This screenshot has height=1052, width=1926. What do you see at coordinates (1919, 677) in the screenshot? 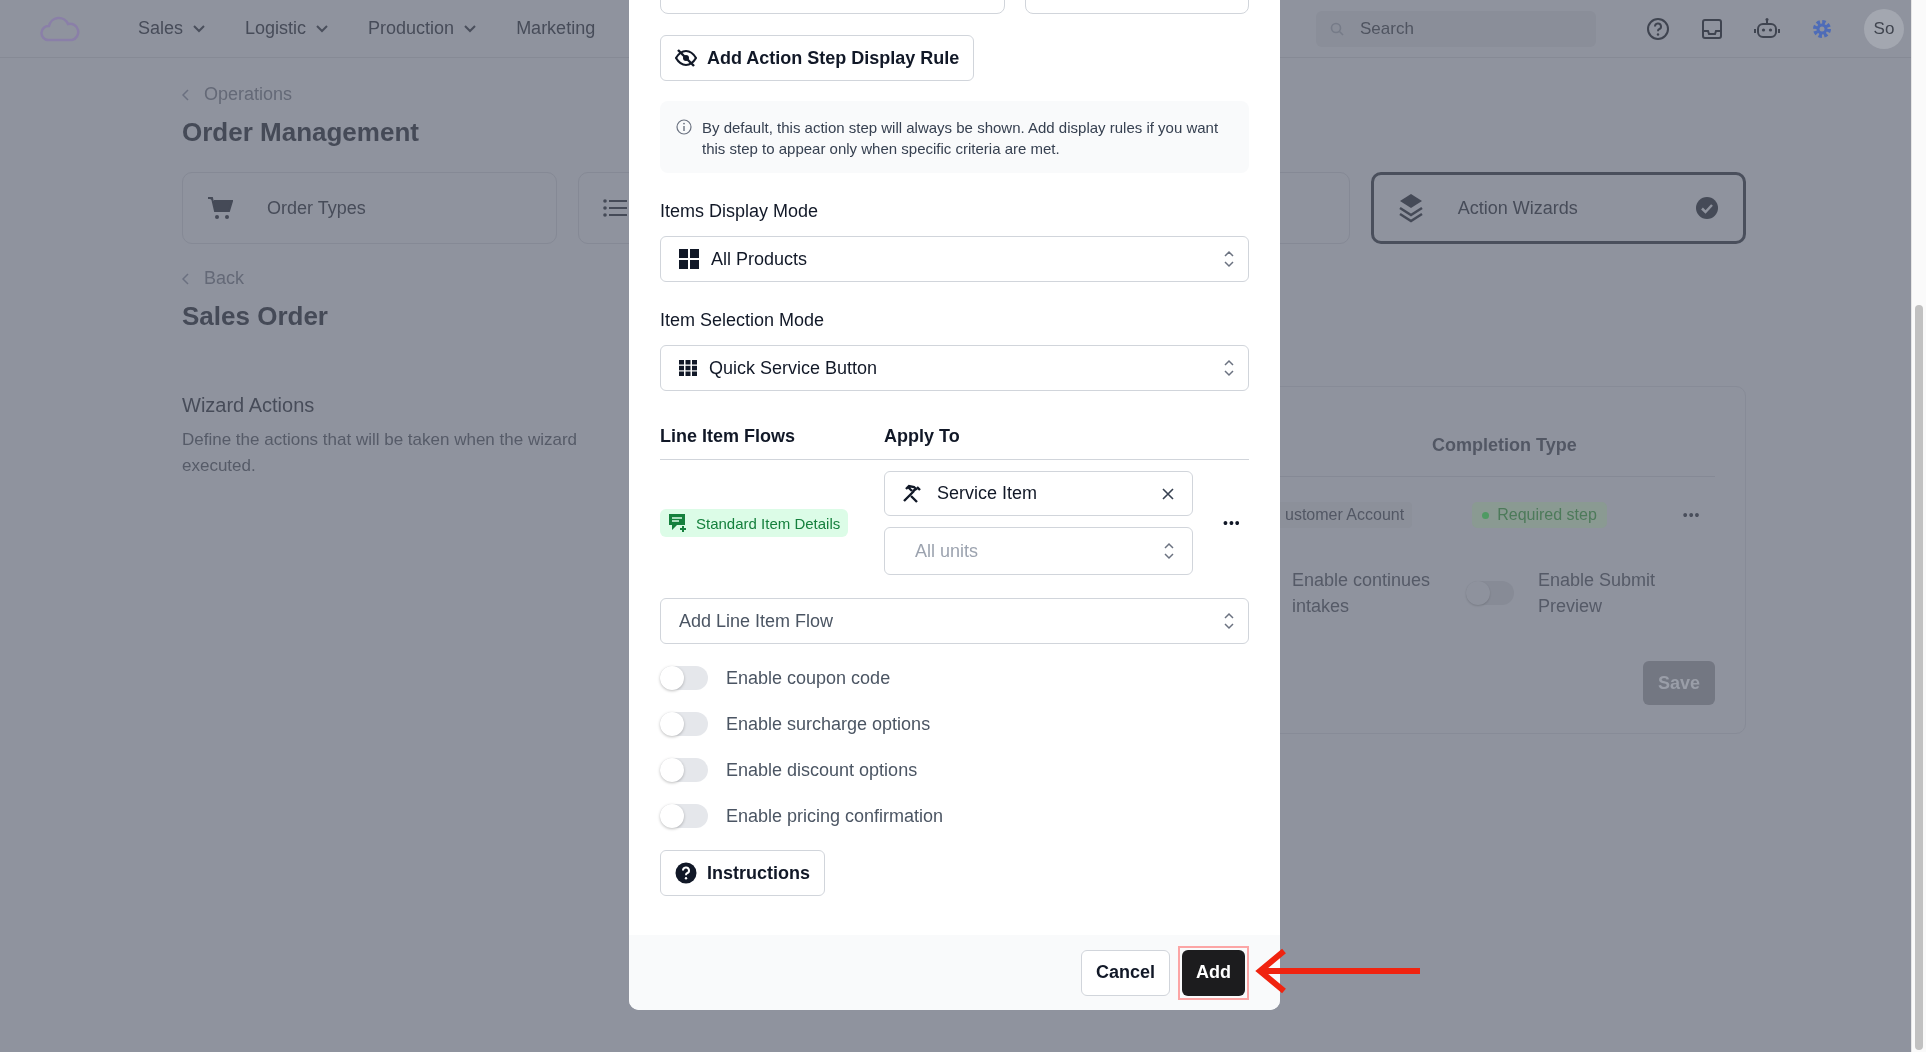
I see `scrollbar-thumb` at bounding box center [1919, 677].